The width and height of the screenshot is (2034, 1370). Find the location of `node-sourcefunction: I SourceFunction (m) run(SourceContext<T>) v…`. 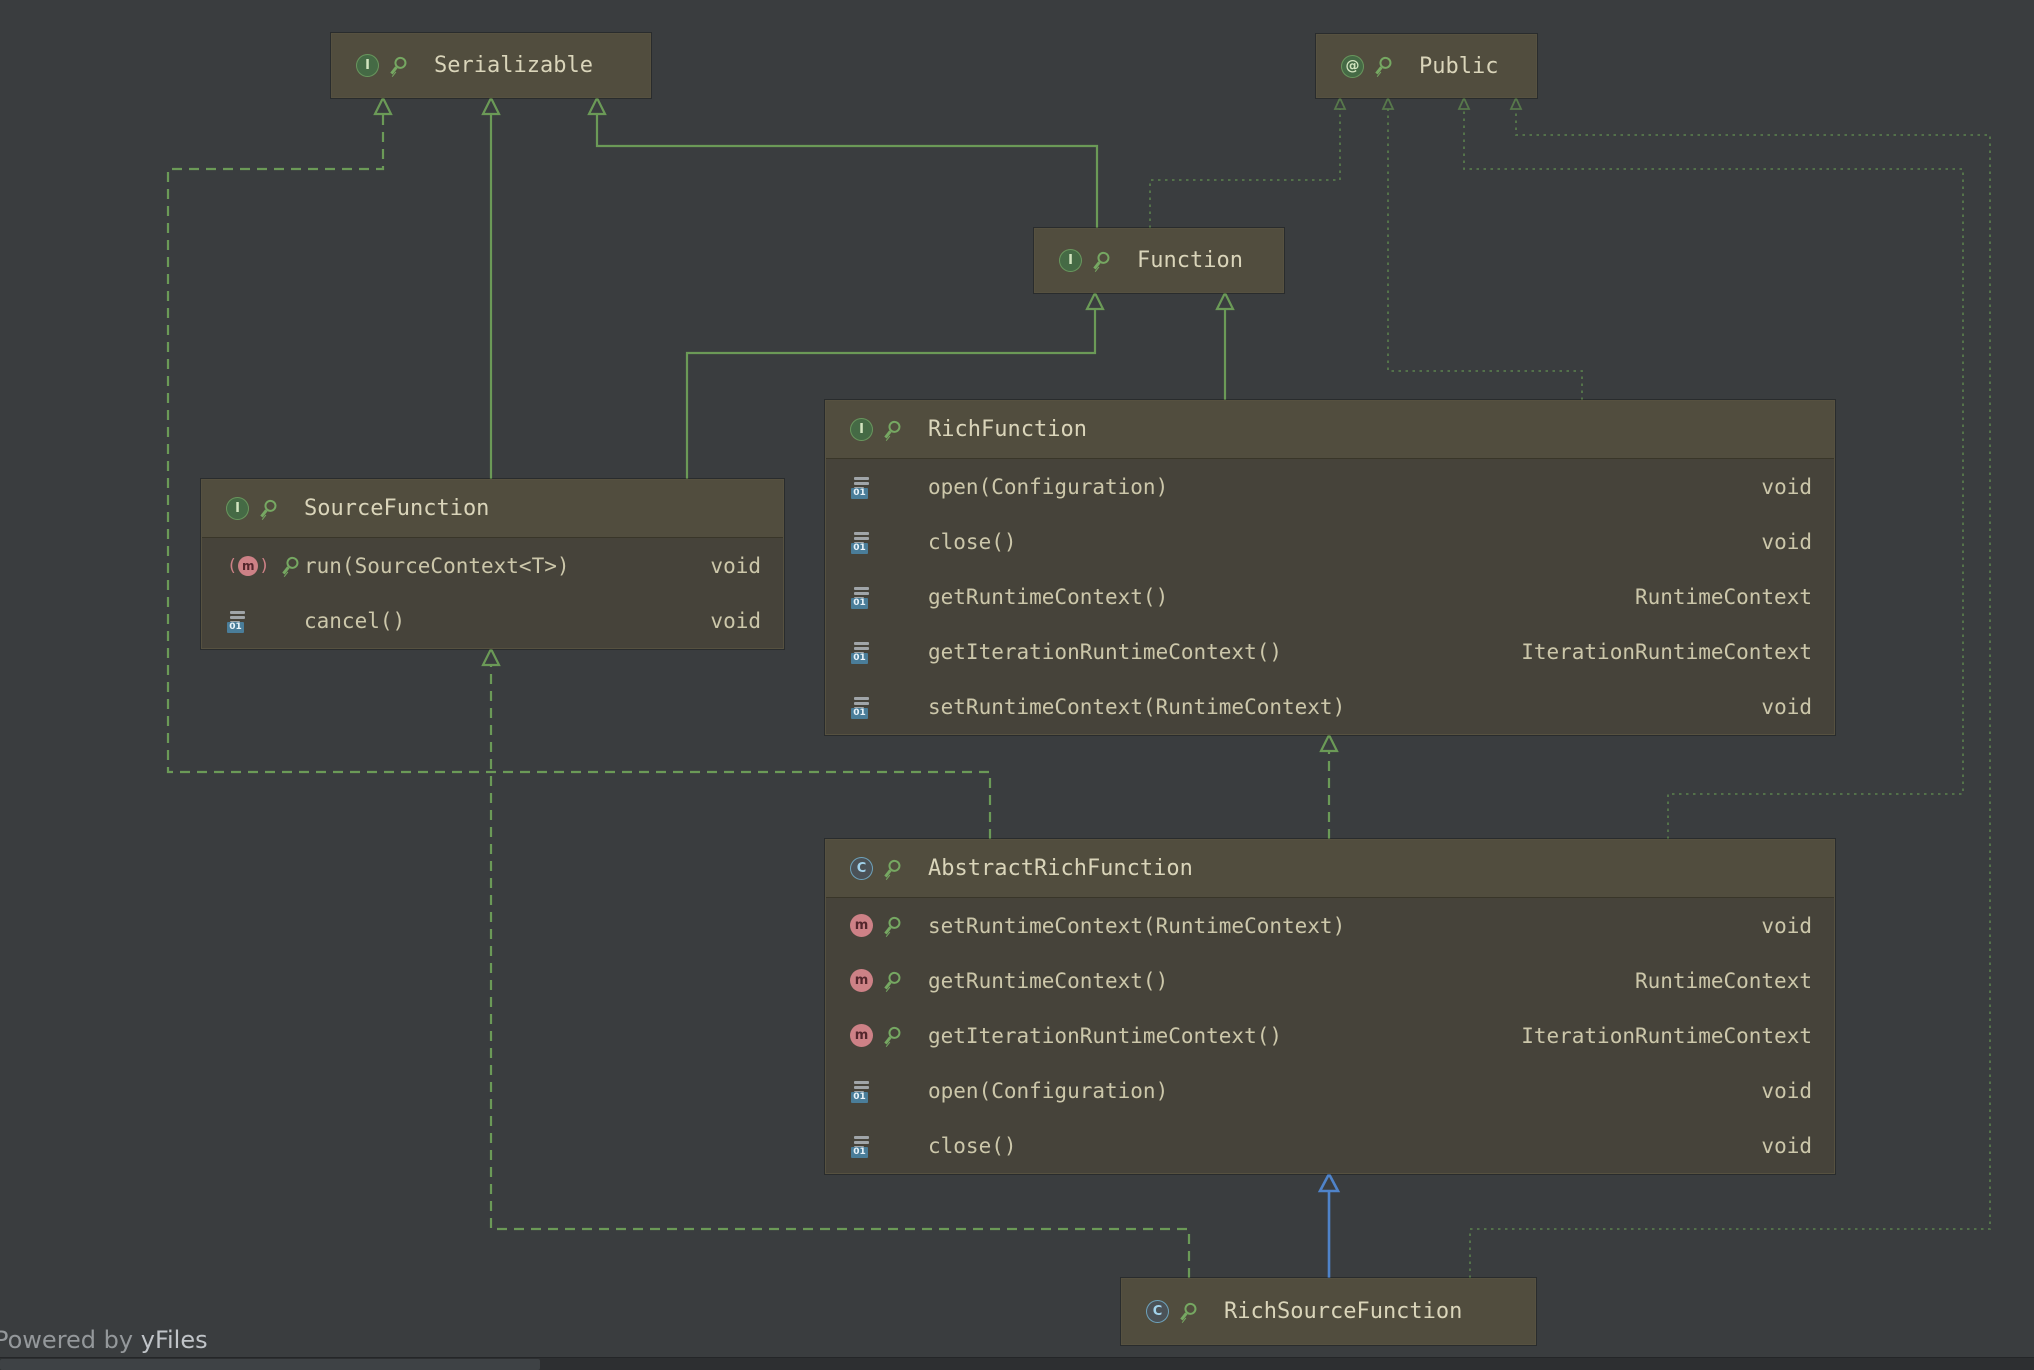

node-sourcefunction: I SourceFunction (m) run(SourceContext<T>) v… is located at coordinates (492, 564).